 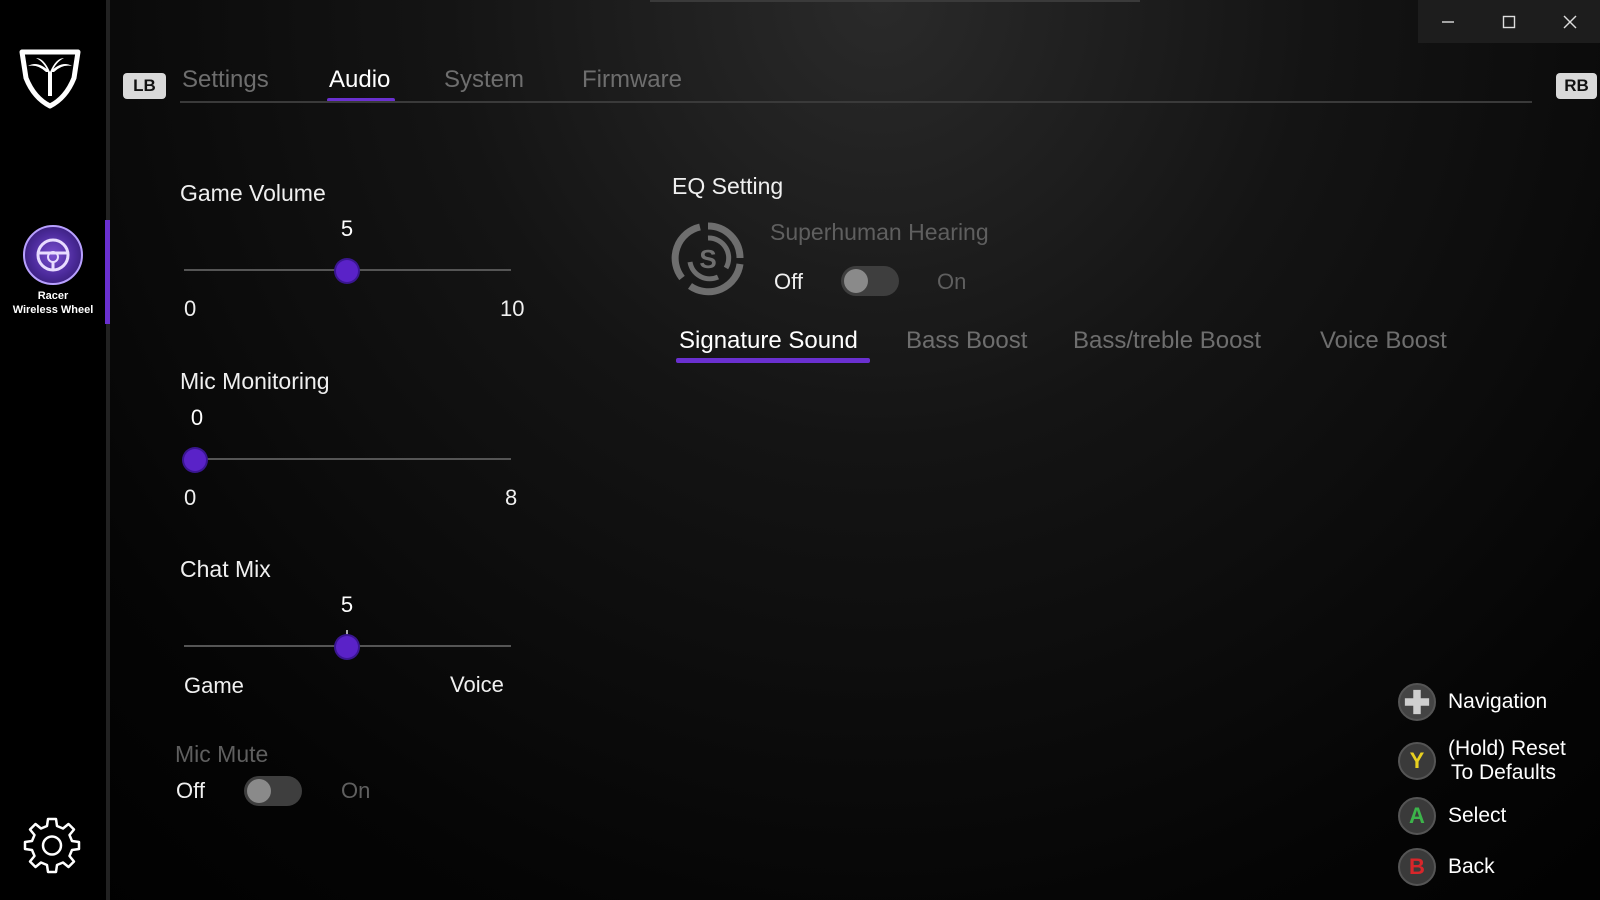 I want to click on mic-monitoring-label: Mic Monitoring, so click(x=255, y=381).